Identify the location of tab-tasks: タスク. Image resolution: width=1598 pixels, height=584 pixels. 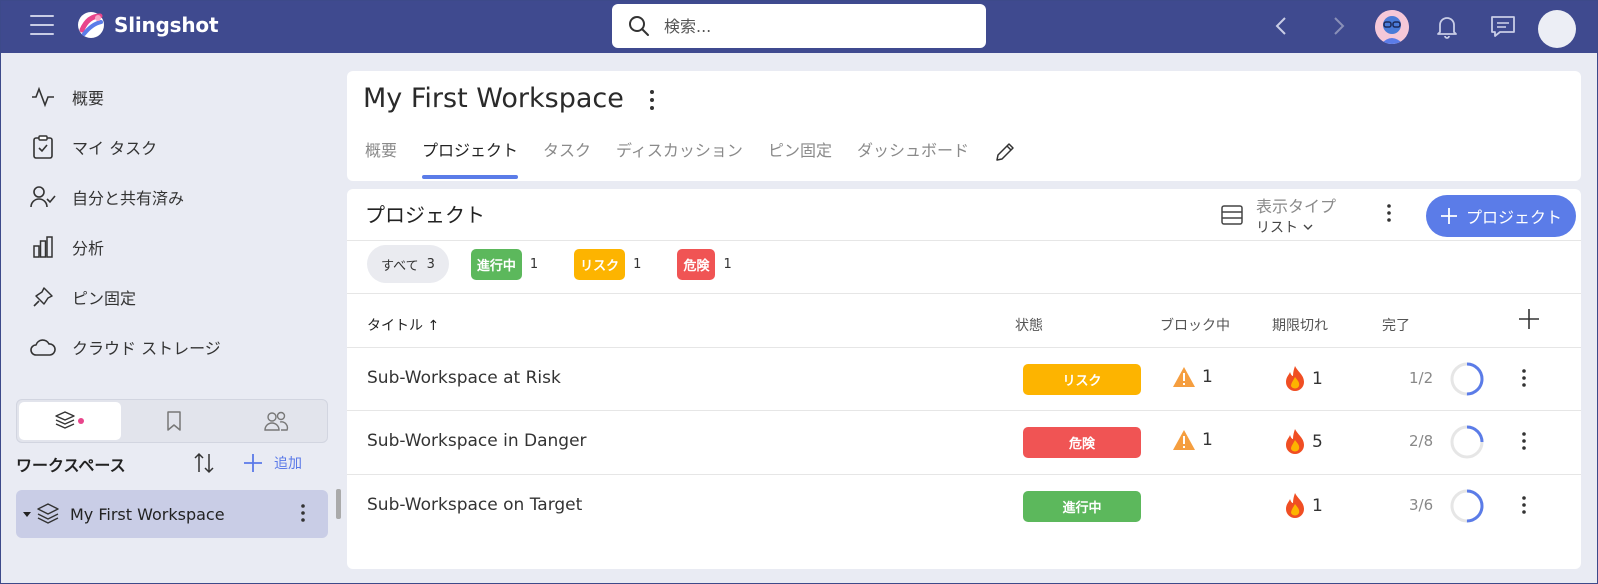
(567, 159).